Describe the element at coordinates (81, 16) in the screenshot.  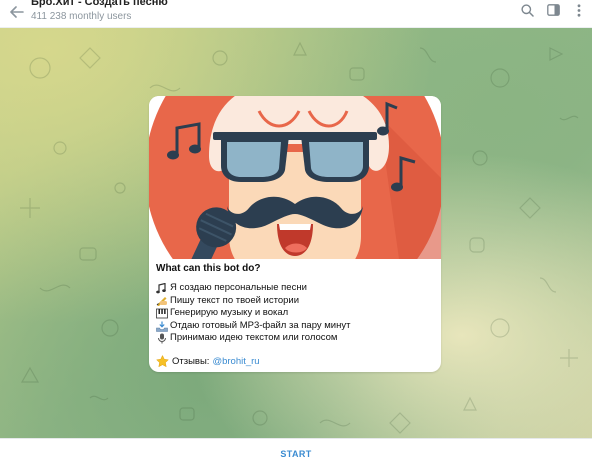
I see `chat-subtitle: 411 238 monthly users` at that location.